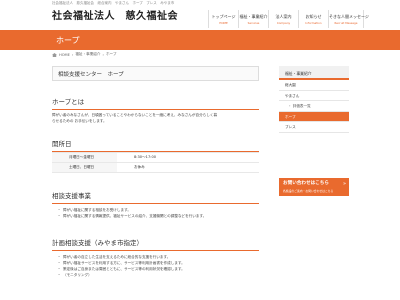 The image size is (400, 300). What do you see at coordinates (253, 16) in the screenshot?
I see `nav-label: 福祉・事業紹介` at bounding box center [253, 16].